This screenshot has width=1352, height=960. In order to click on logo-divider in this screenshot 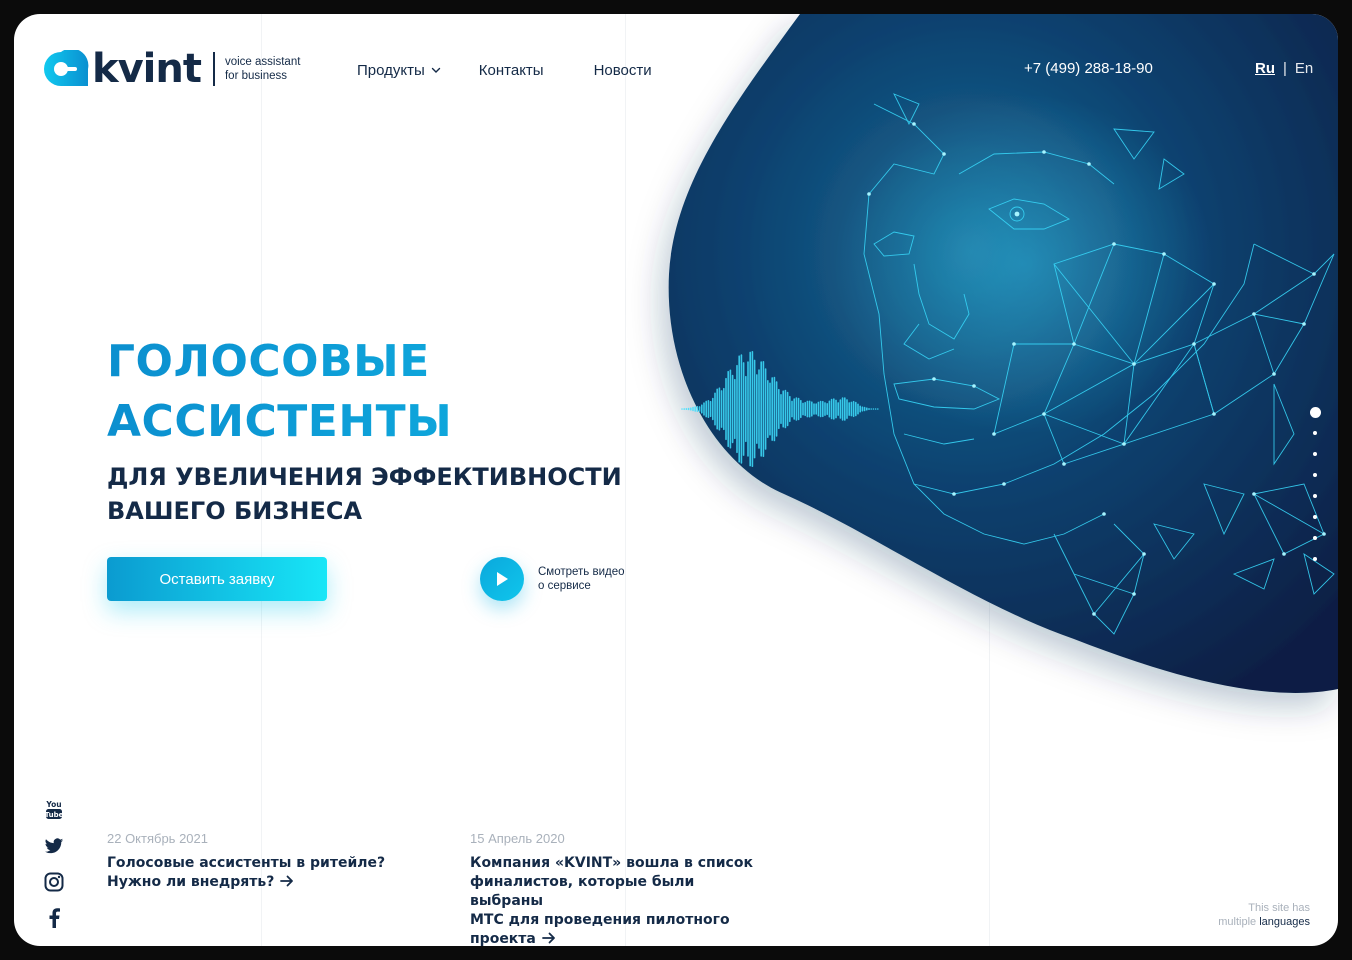, I will do `click(213, 69)`.